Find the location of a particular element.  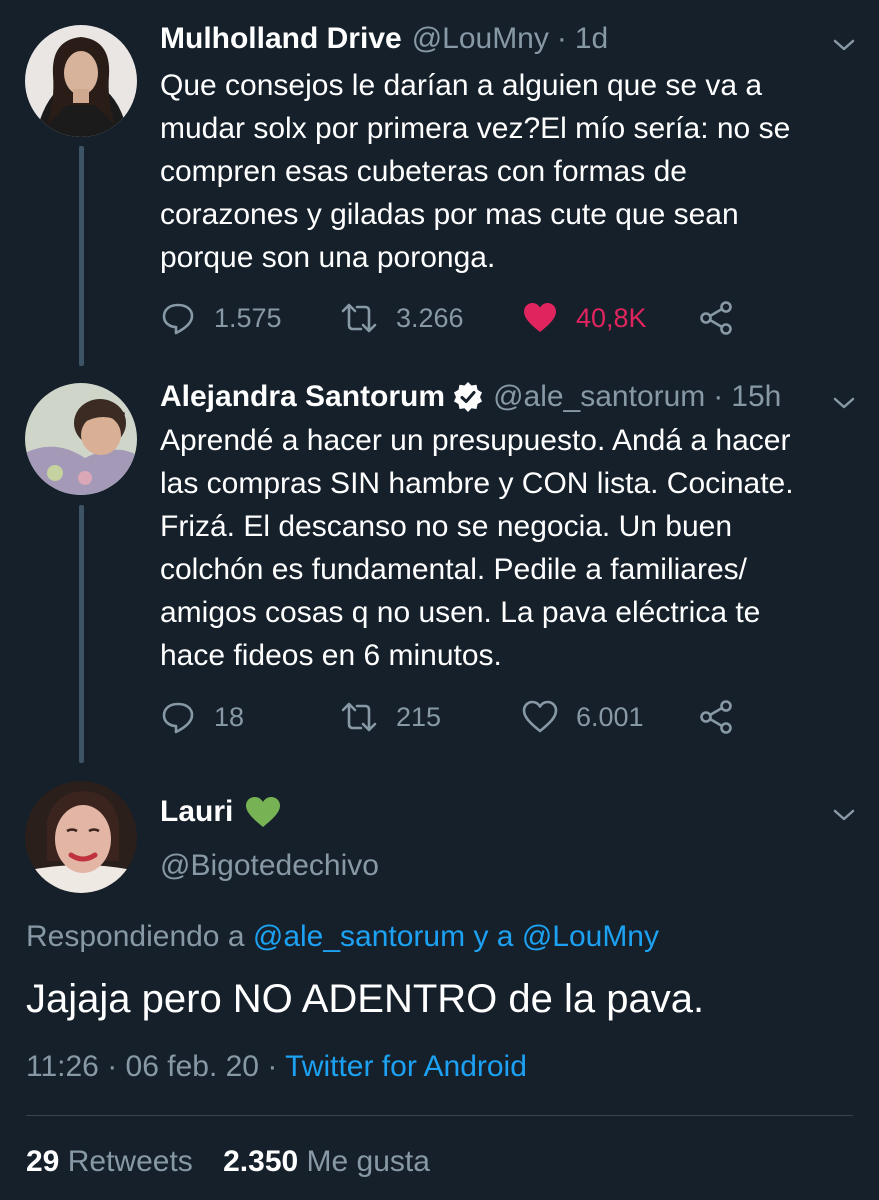

retweet-count: 215 is located at coordinates (419, 716).